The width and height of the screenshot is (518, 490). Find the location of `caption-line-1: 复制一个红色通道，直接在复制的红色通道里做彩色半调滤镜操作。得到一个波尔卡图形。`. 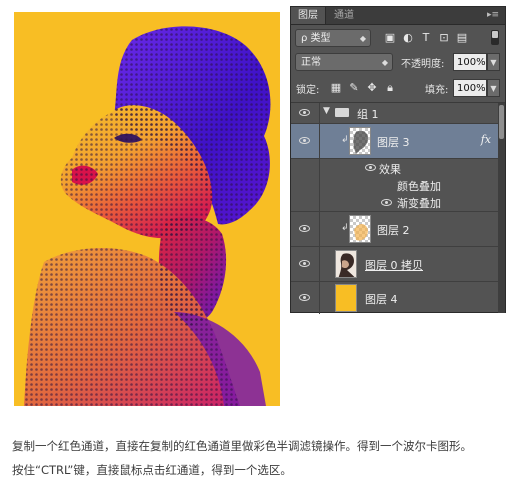

caption-line-1: 复制一个红色通道，直接在复制的红色通道里做彩色半调滤镜操作。得到一个波尔卡图形。 is located at coordinates (242, 446).